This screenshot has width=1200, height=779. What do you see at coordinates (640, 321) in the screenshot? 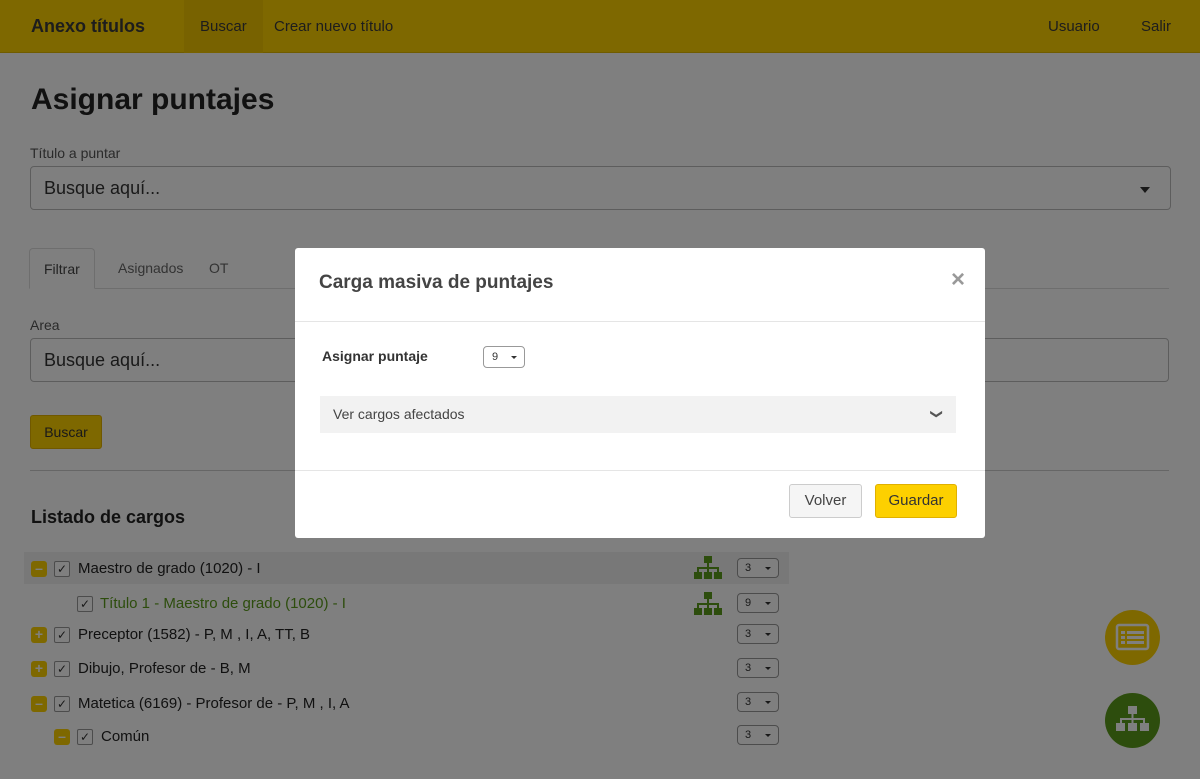
I see `modal-header-divider` at bounding box center [640, 321].